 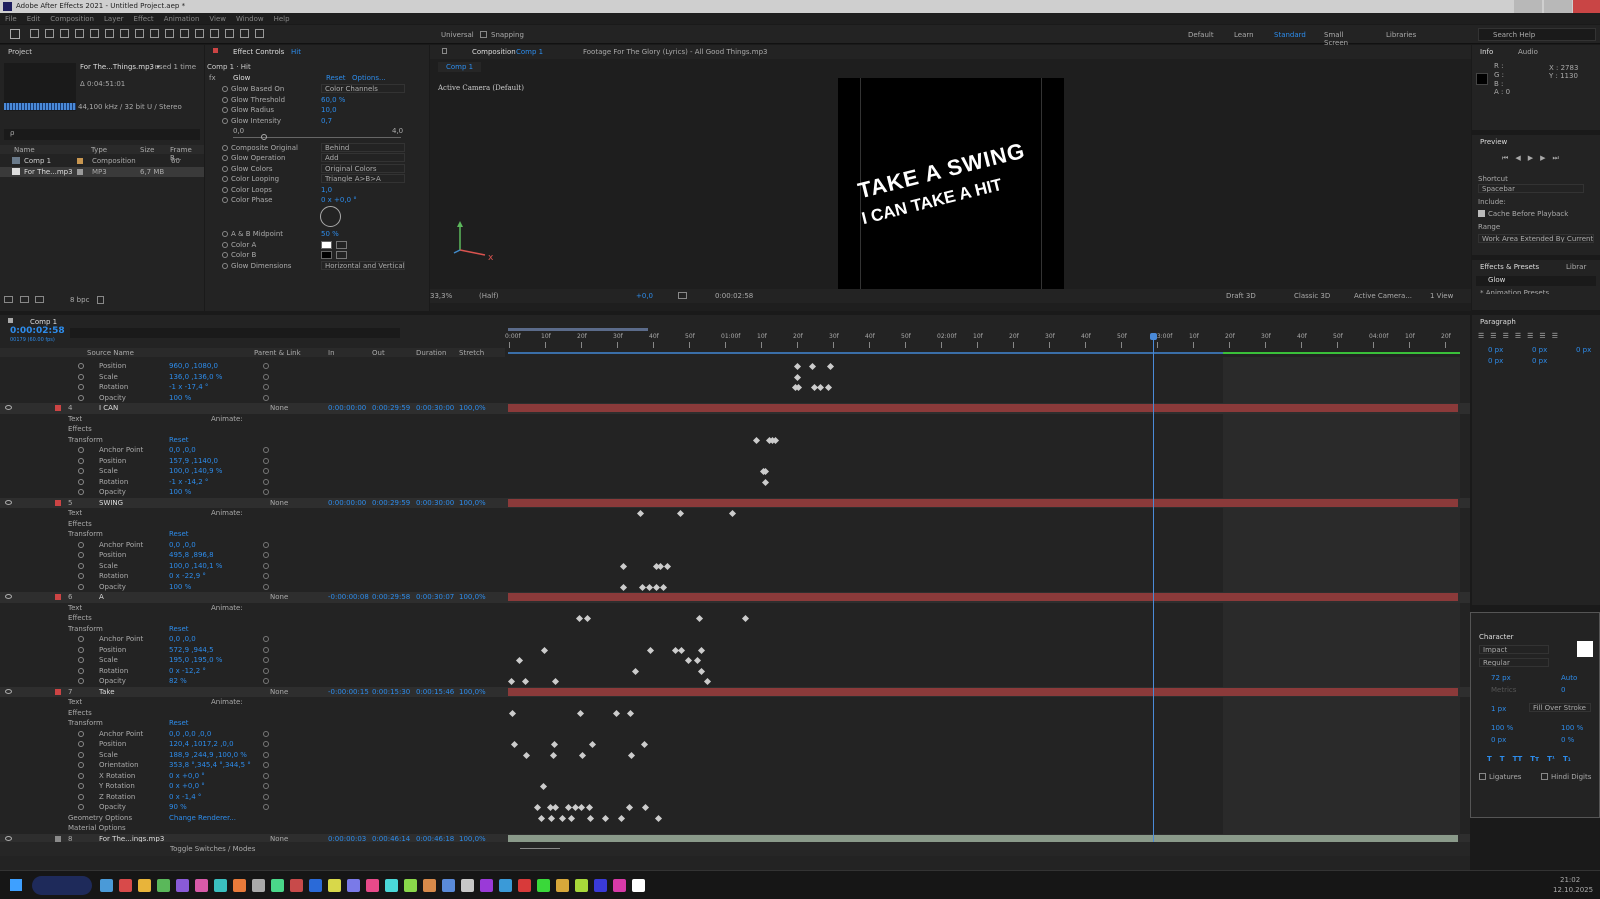 I want to click on animate-button: Animate:, so click(x=227, y=513).